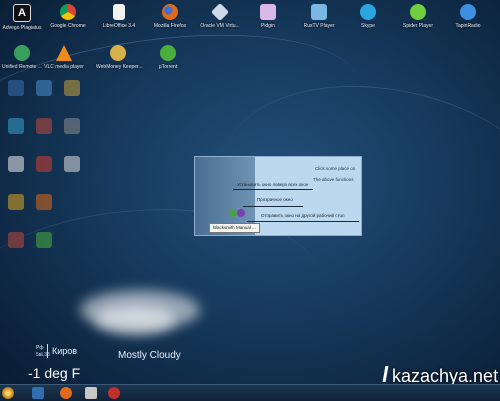 This screenshot has height=401, width=500. What do you see at coordinates (335, 168) in the screenshot?
I see `popup-hint-text: Click some place on` at bounding box center [335, 168].